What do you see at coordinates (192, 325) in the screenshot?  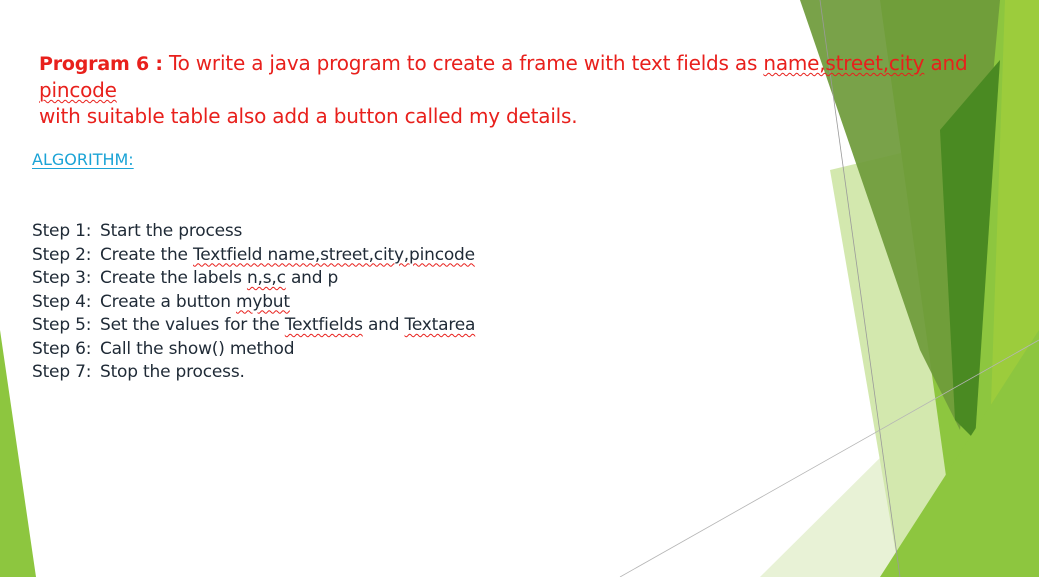 I see `step-text: Set the values for the` at bounding box center [192, 325].